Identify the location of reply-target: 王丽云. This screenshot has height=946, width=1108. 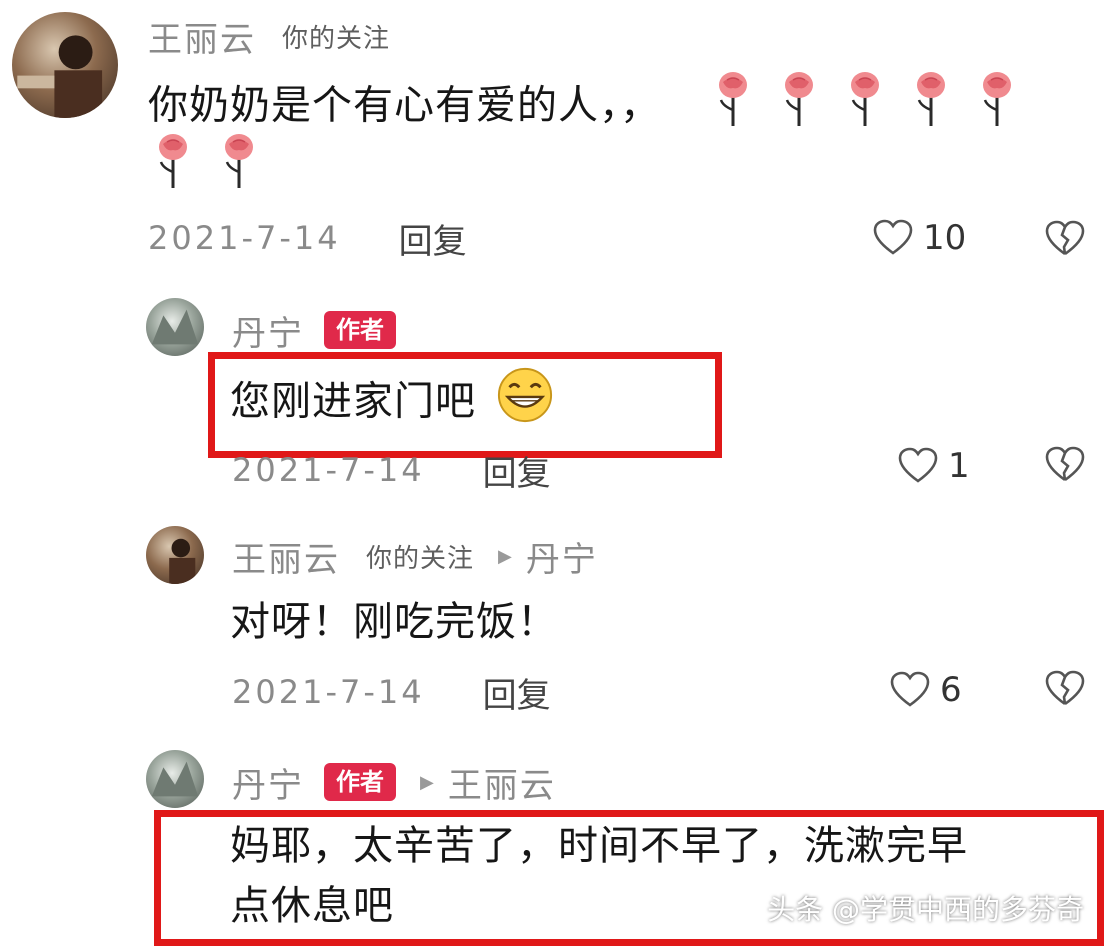
(502, 782).